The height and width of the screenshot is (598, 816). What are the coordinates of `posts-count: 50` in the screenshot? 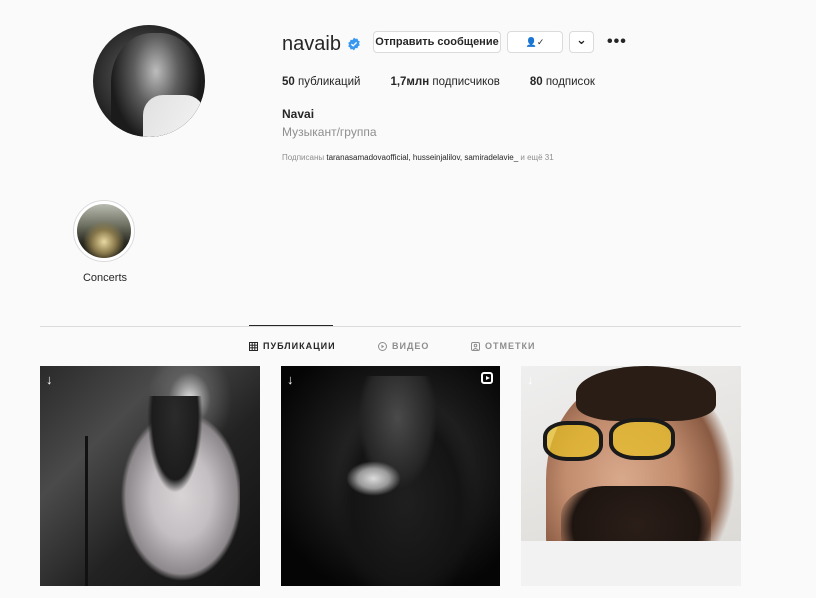 It's located at (288, 82).